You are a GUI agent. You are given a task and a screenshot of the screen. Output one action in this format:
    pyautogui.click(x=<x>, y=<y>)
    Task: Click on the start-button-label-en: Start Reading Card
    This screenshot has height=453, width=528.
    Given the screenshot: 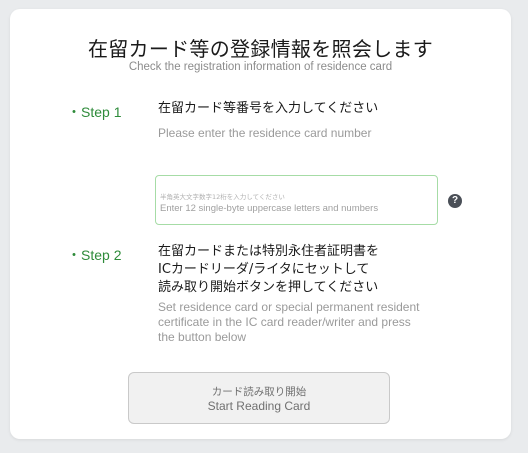 What is the action you would take?
    pyautogui.click(x=259, y=406)
    